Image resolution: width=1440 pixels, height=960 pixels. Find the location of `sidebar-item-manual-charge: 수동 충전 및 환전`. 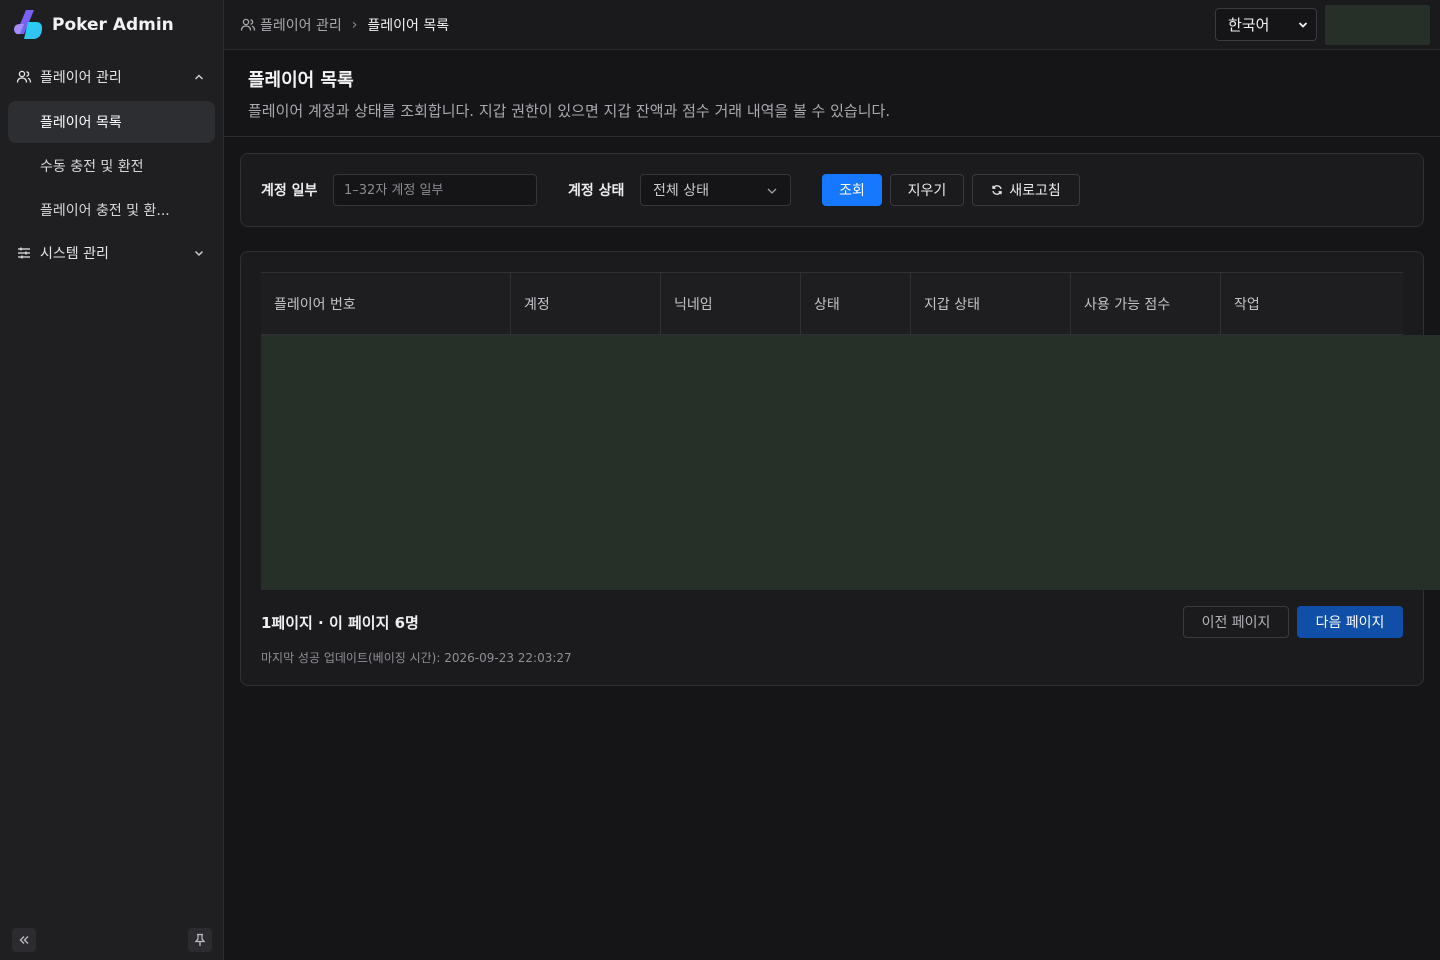

sidebar-item-manual-charge: 수동 충전 및 환전 is located at coordinates (111, 166).